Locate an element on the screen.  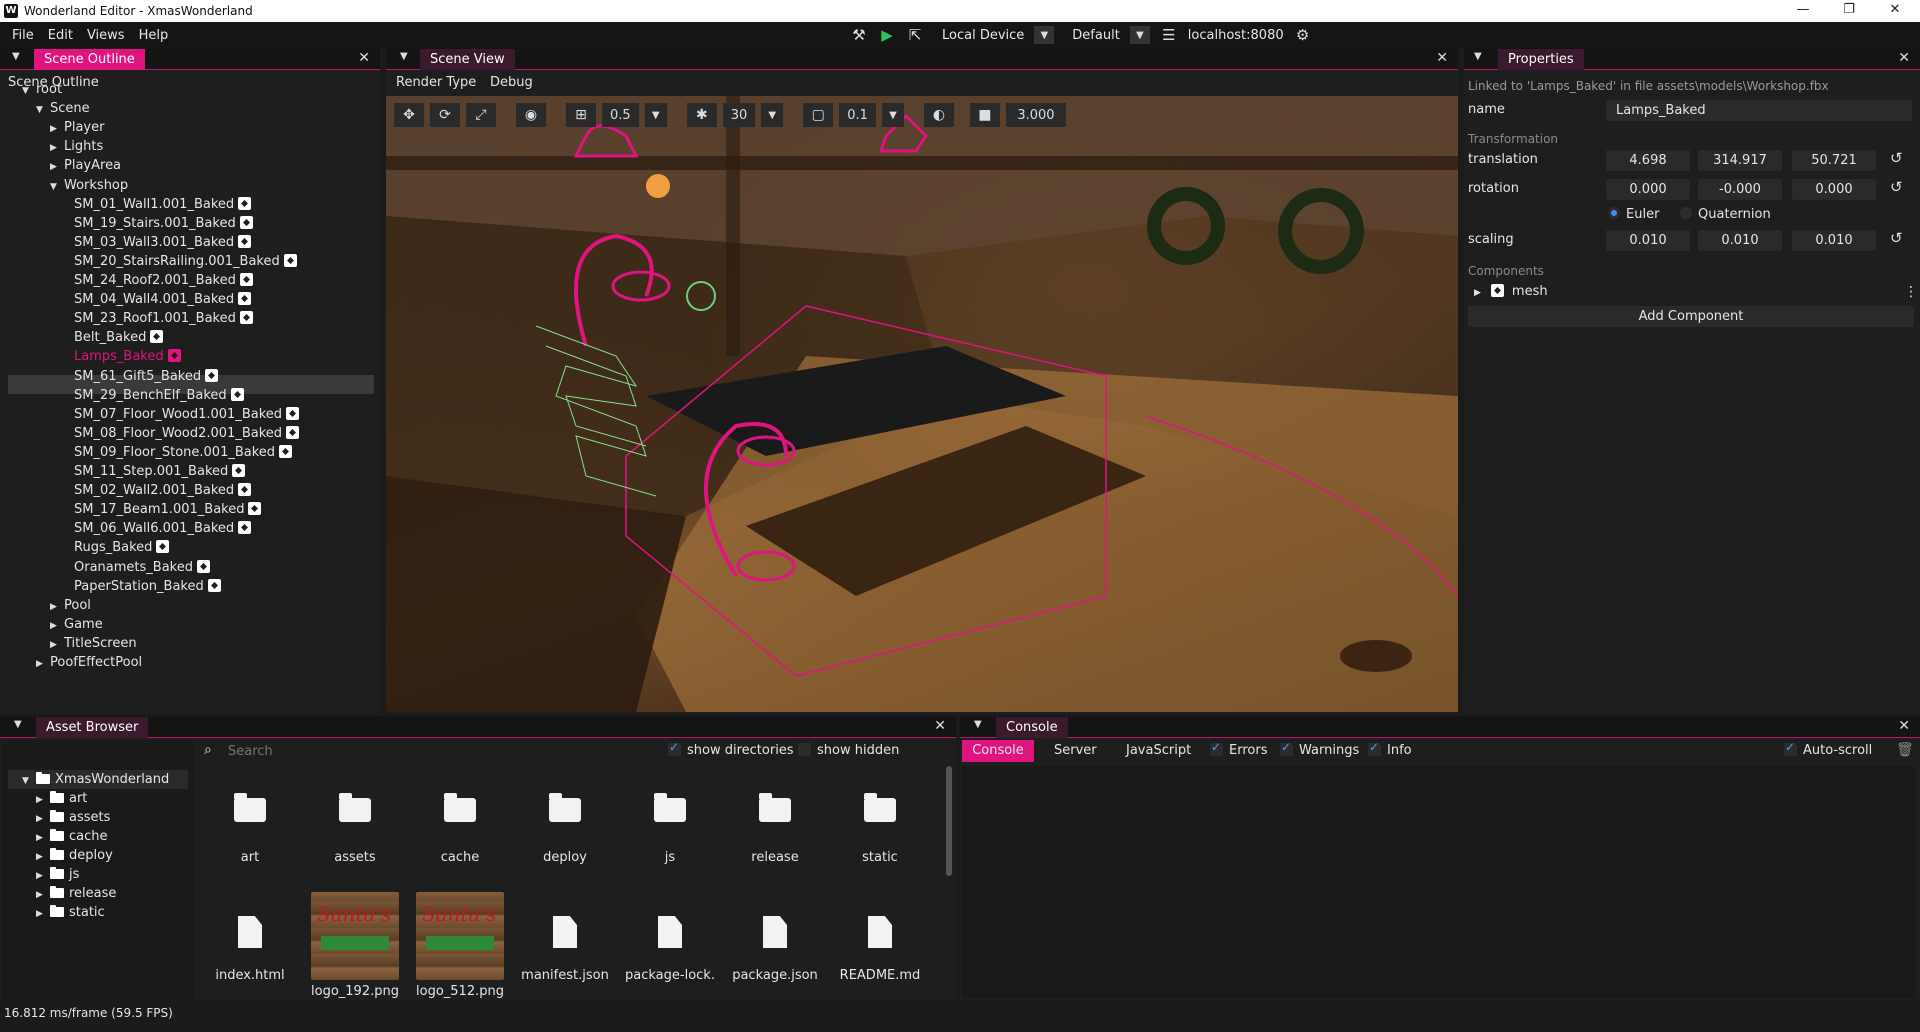
tab-console: Console is located at coordinates (1032, 727).